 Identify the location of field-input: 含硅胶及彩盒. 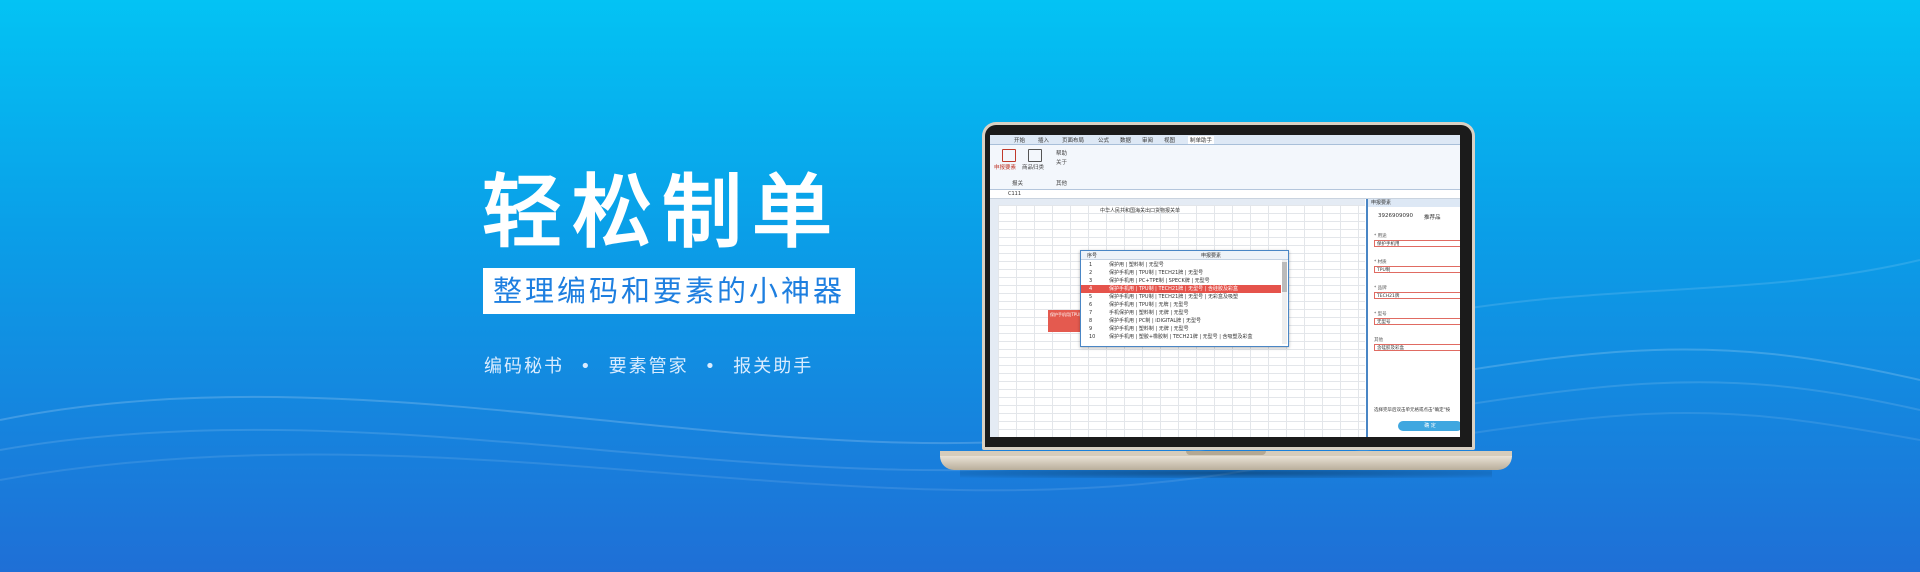
(1417, 347).